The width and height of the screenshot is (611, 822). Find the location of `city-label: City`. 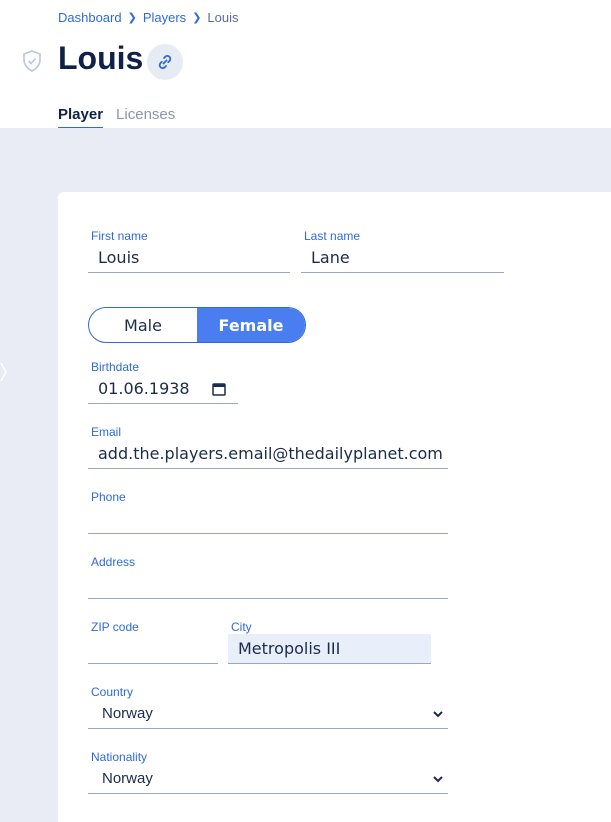

city-label: City is located at coordinates (241, 627).